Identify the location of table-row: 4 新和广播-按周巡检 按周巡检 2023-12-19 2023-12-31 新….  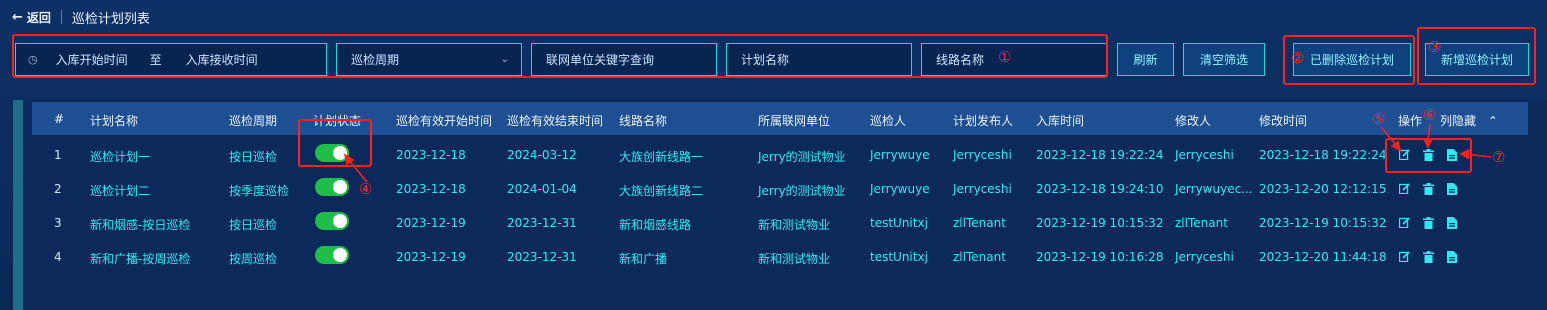
(780, 257).